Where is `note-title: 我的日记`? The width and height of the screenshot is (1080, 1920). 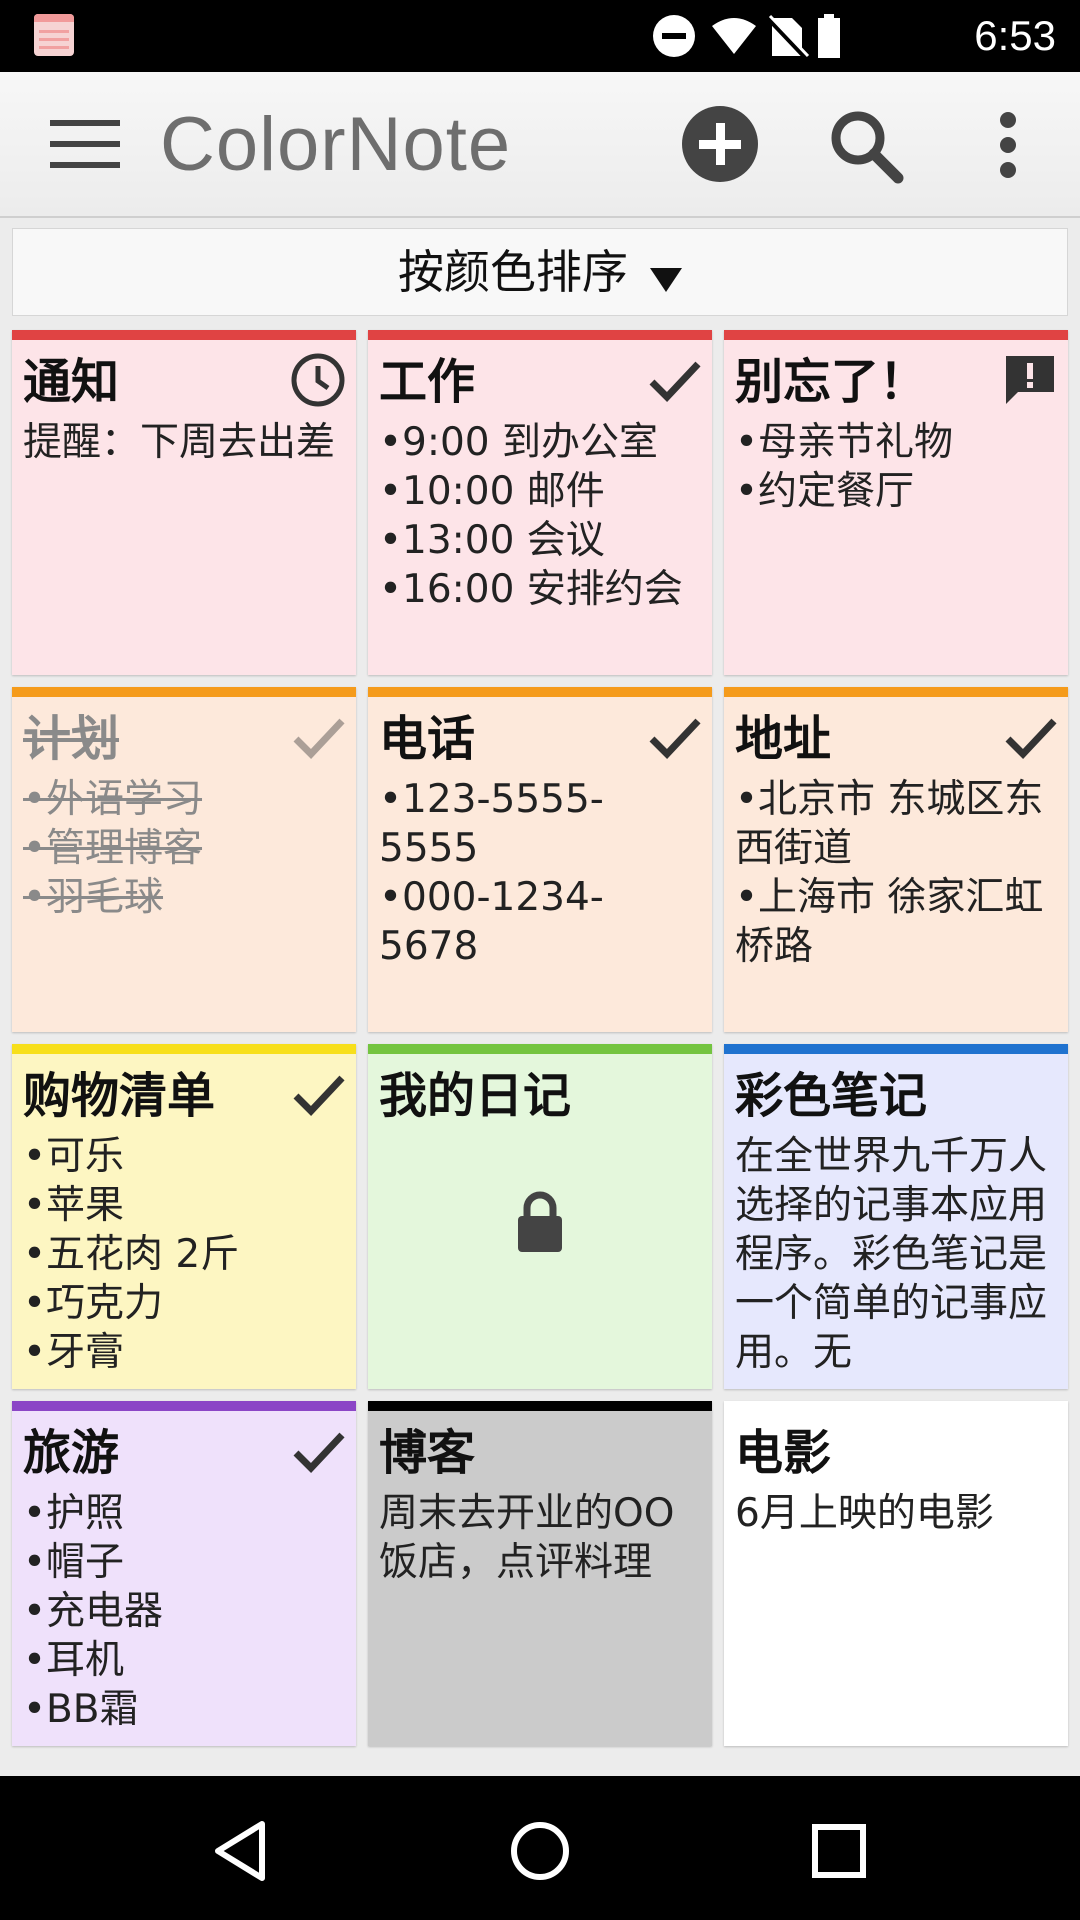 note-title: 我的日记 is located at coordinates (475, 1096).